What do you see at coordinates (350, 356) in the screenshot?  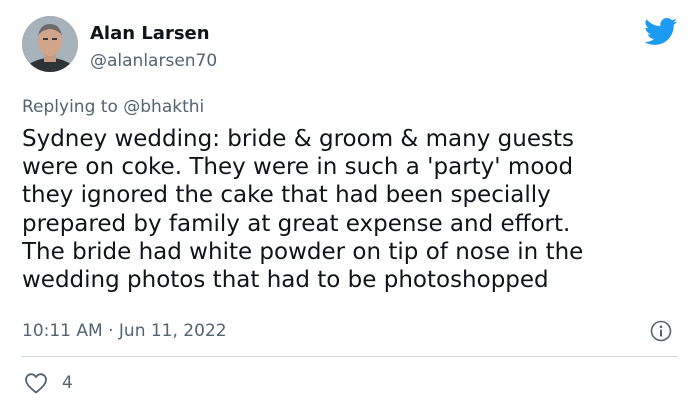 I see `divider` at bounding box center [350, 356].